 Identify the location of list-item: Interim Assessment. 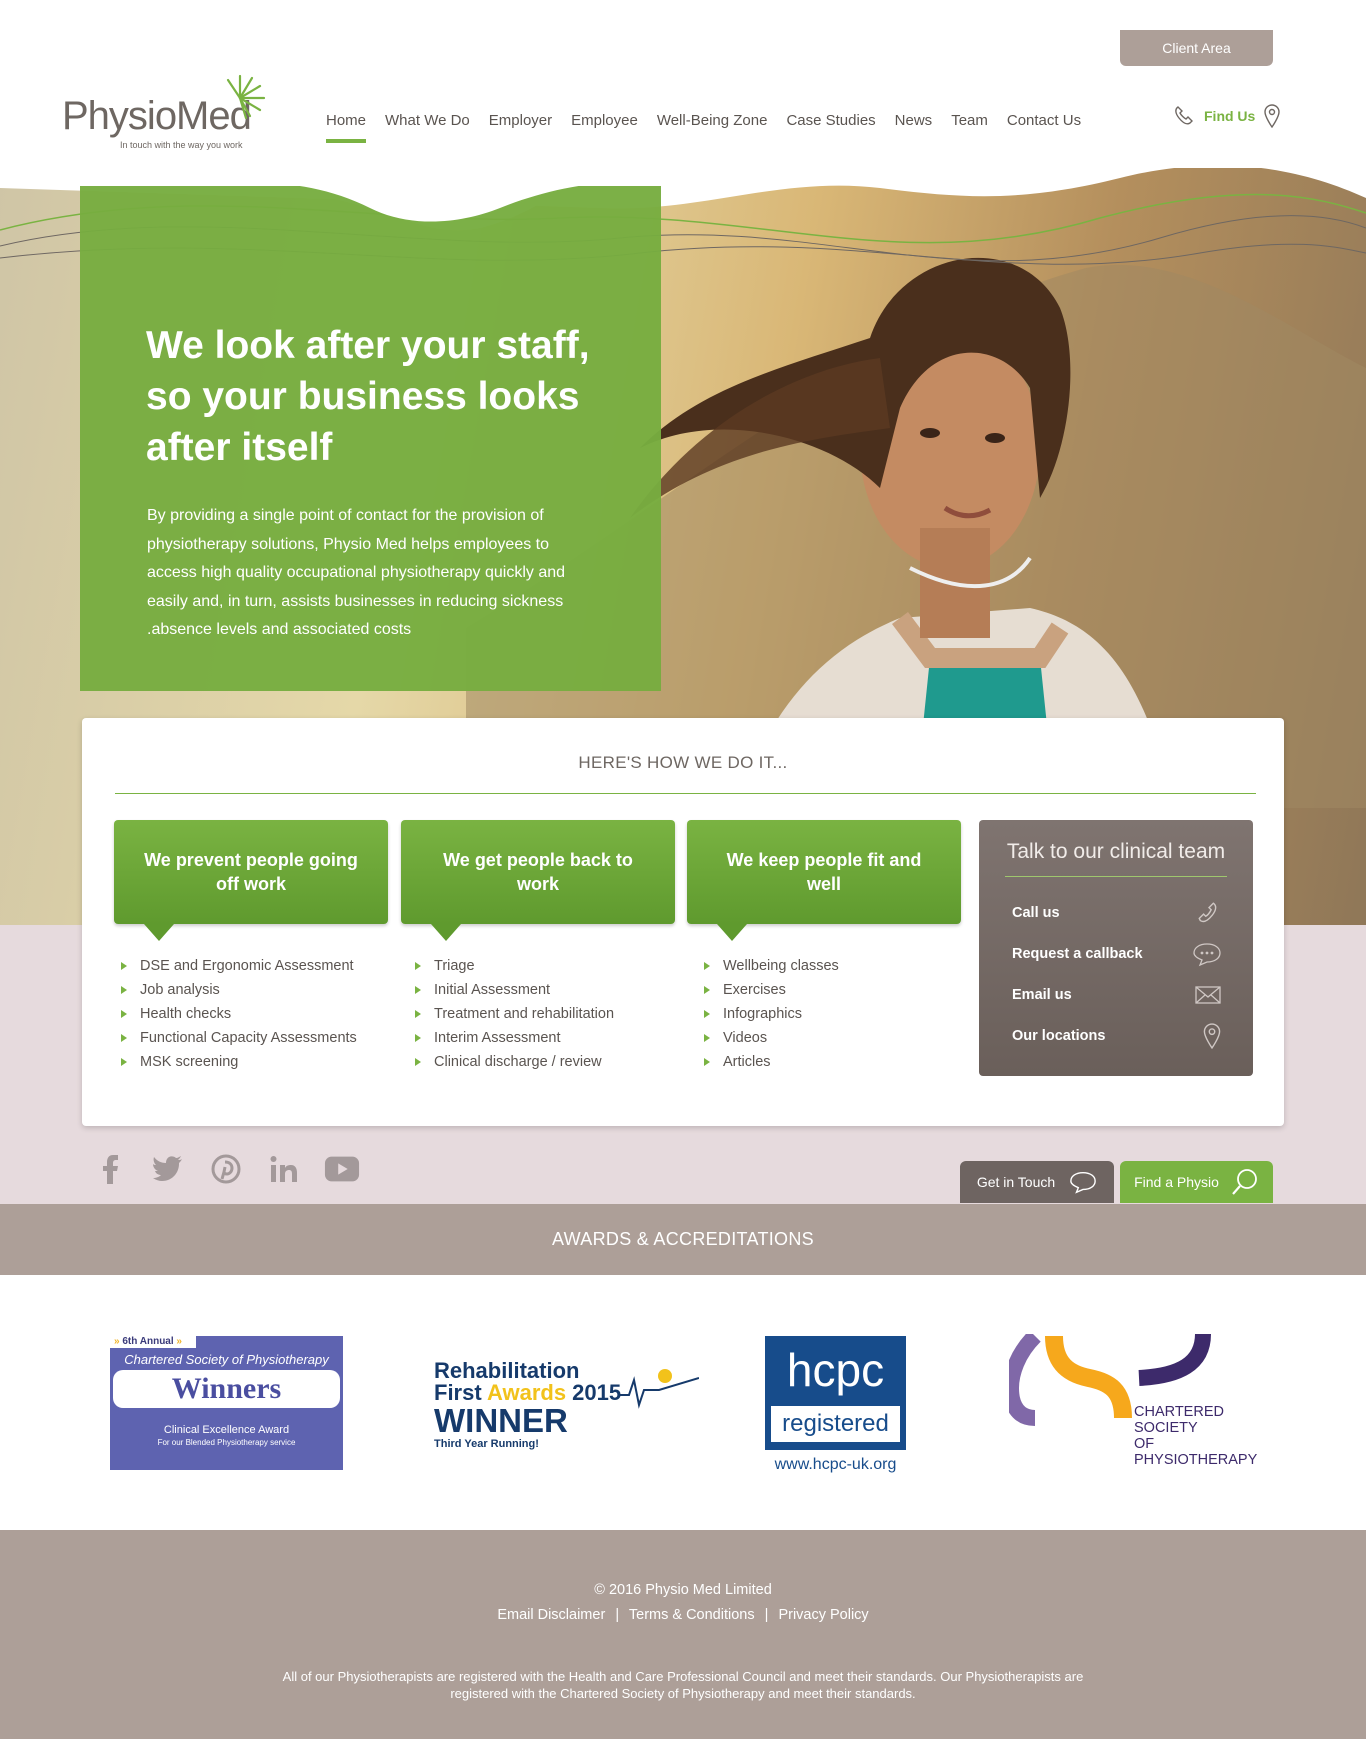
(512, 1038).